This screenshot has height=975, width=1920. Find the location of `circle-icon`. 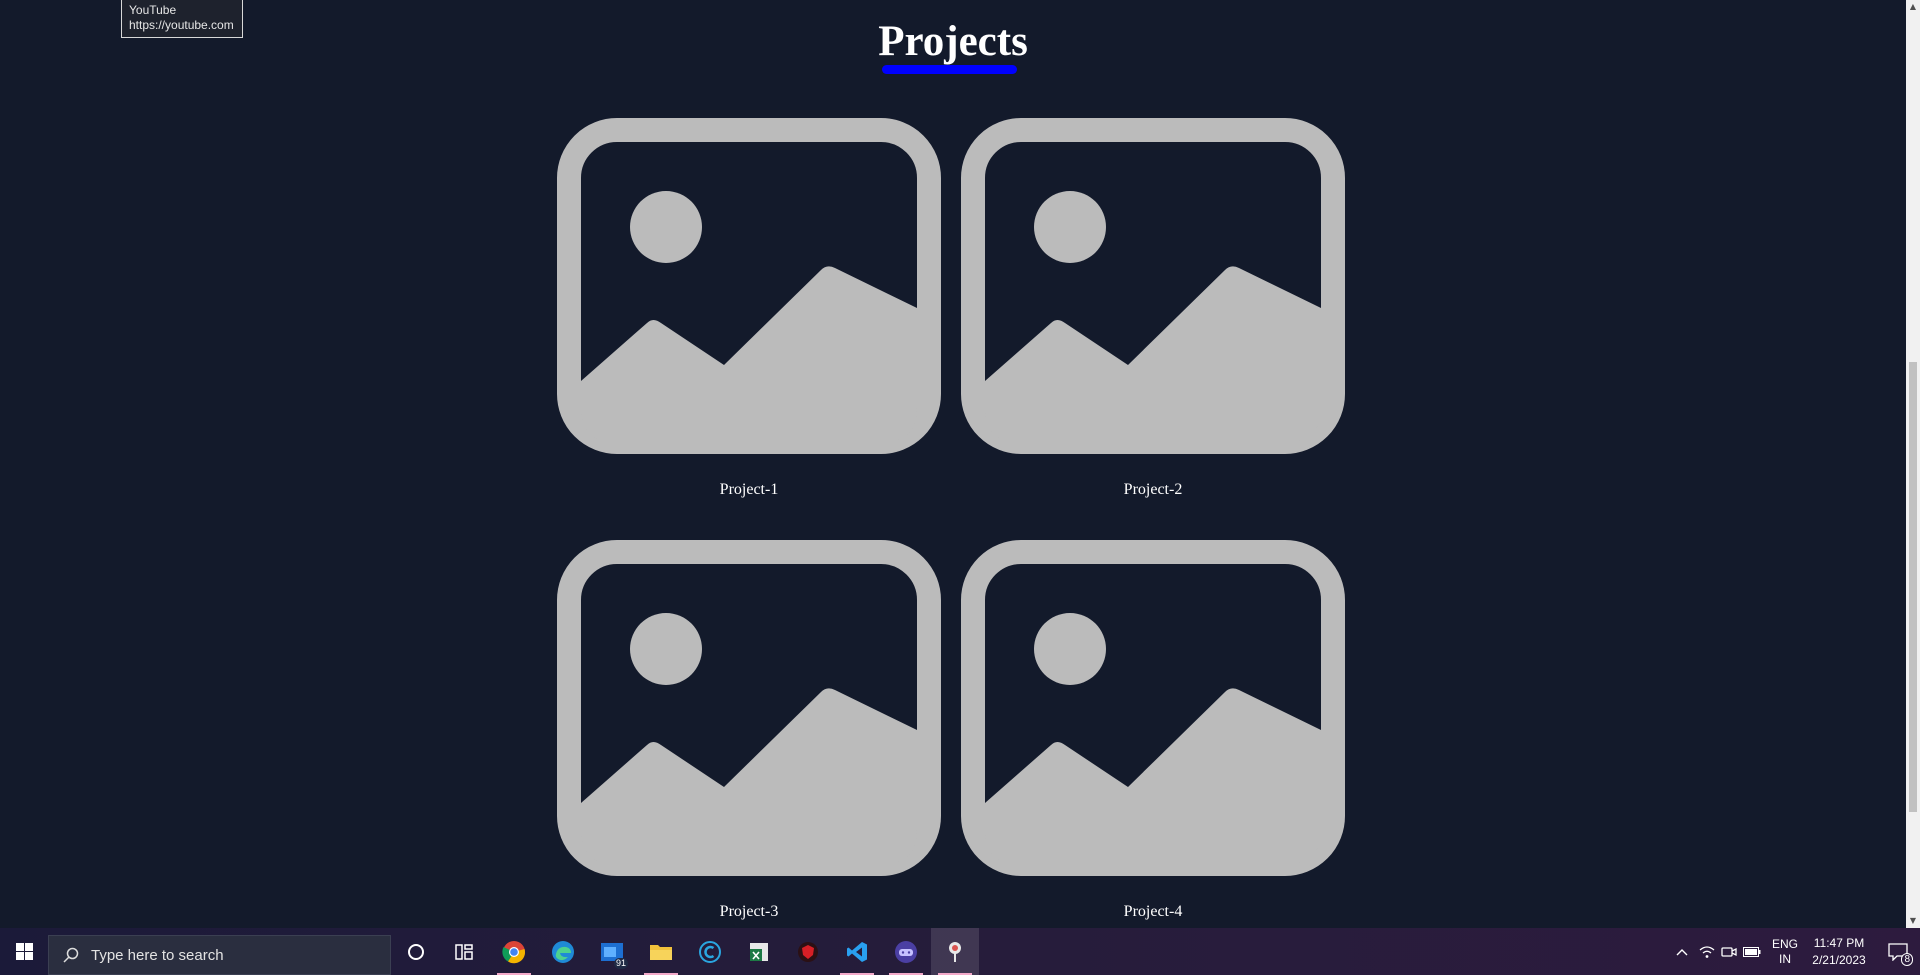

circle-icon is located at coordinates (416, 951).